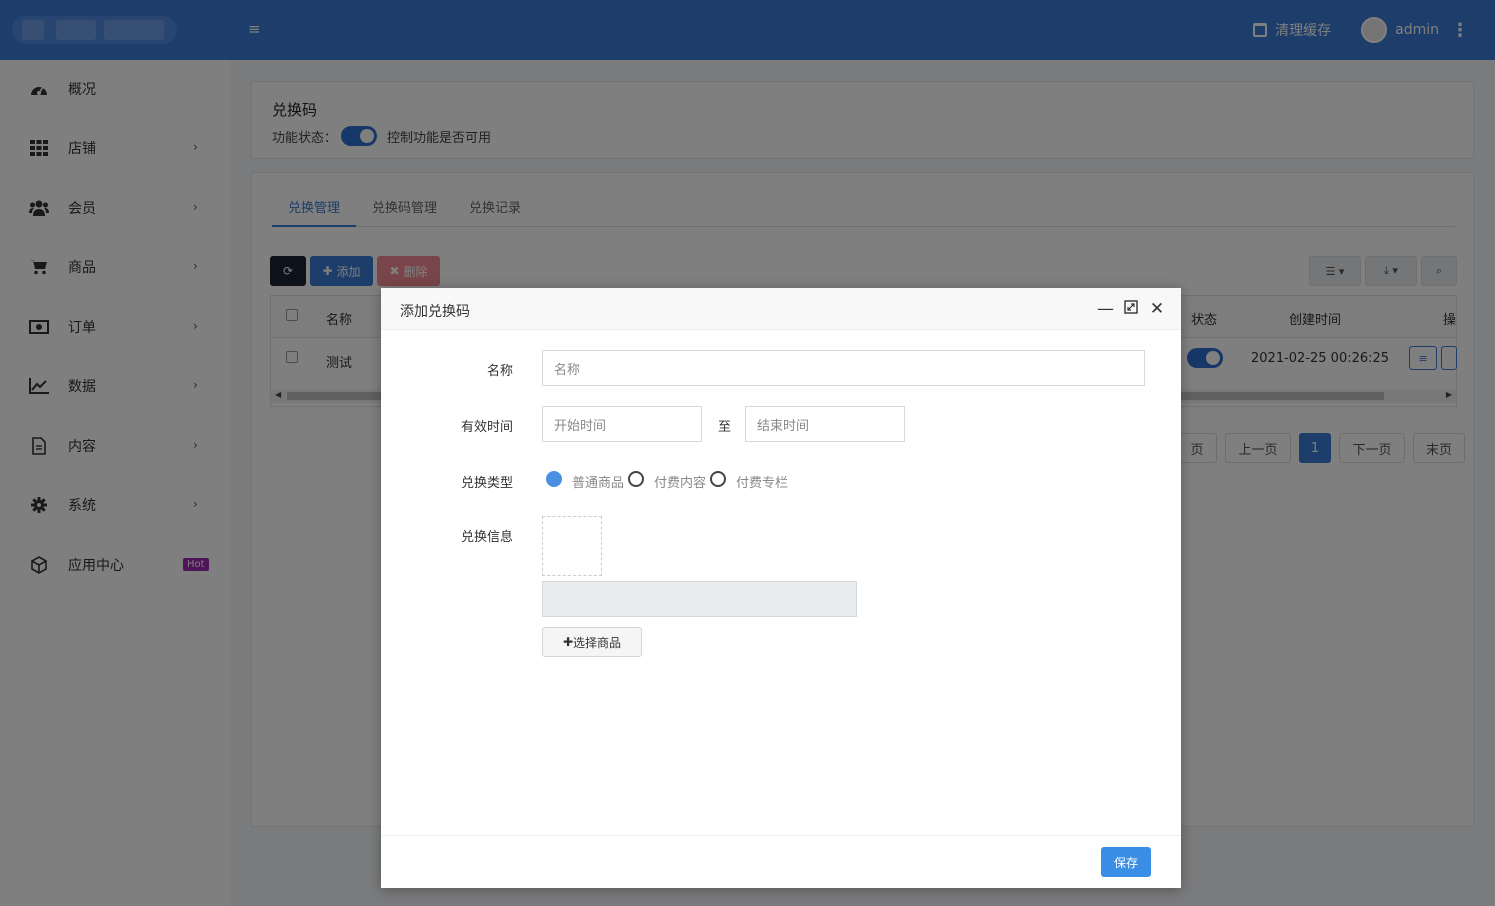 Image resolution: width=1495 pixels, height=906 pixels. What do you see at coordinates (781, 309) in the screenshot?
I see `modal-header: 添加兑换码 — ✕` at bounding box center [781, 309].